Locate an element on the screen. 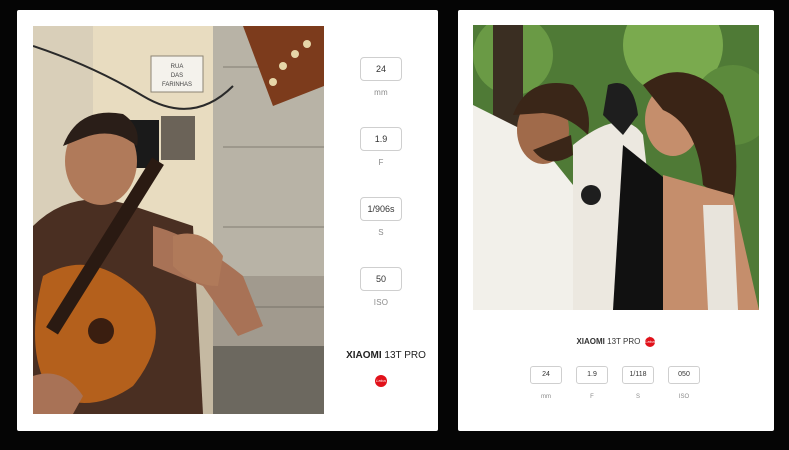 The image size is (789, 450). street-sign-line-3: FARINHAS is located at coordinates (177, 85).